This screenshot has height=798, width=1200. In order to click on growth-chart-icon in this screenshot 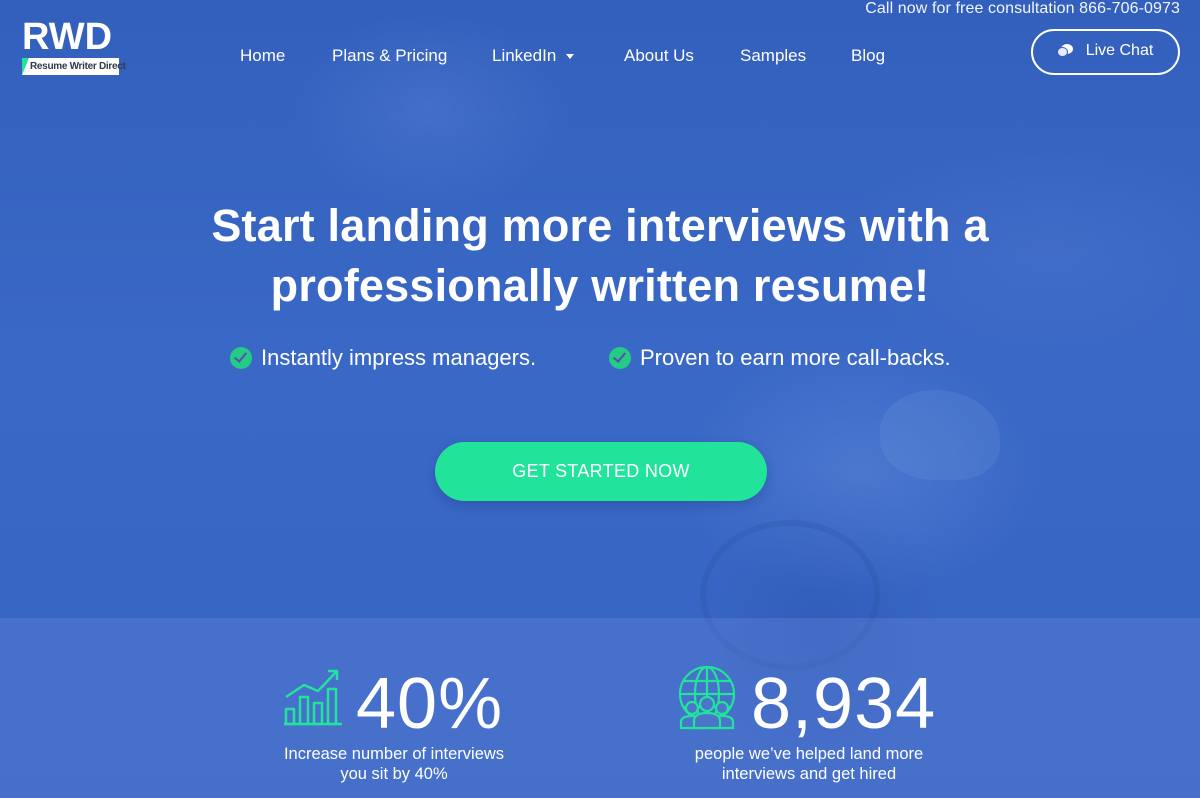, I will do `click(313, 697)`.